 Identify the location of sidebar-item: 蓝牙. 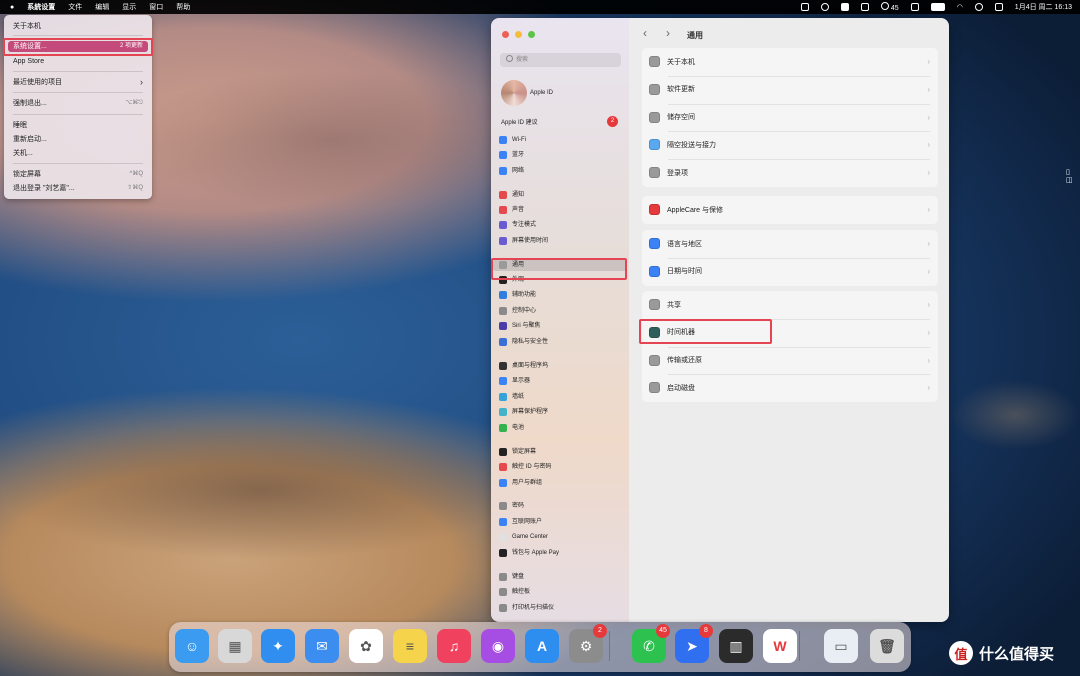
(511, 155).